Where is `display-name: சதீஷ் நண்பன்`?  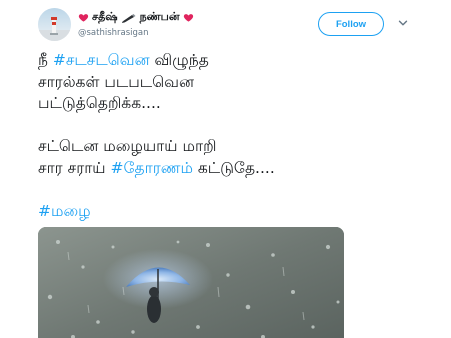 display-name: சதீஷ் நண்பன் is located at coordinates (193, 17).